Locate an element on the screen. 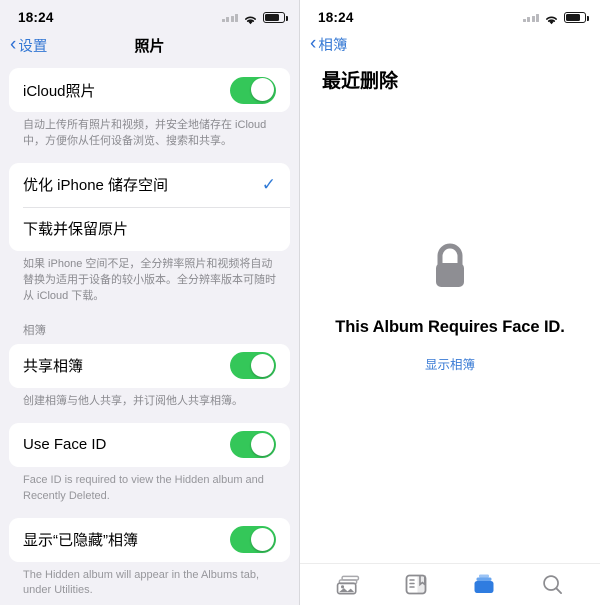 Image resolution: width=600 pixels, height=605 pixels. row-show-hidden-album: 显示“已隐藏”相簿 is located at coordinates (149, 539).